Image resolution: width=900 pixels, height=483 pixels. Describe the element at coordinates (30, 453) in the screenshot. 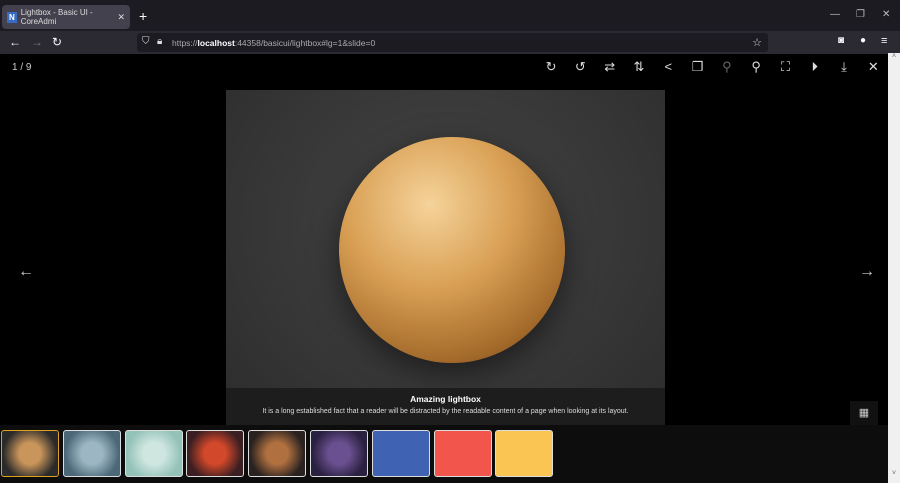

I see `thumbnail-sphere` at that location.